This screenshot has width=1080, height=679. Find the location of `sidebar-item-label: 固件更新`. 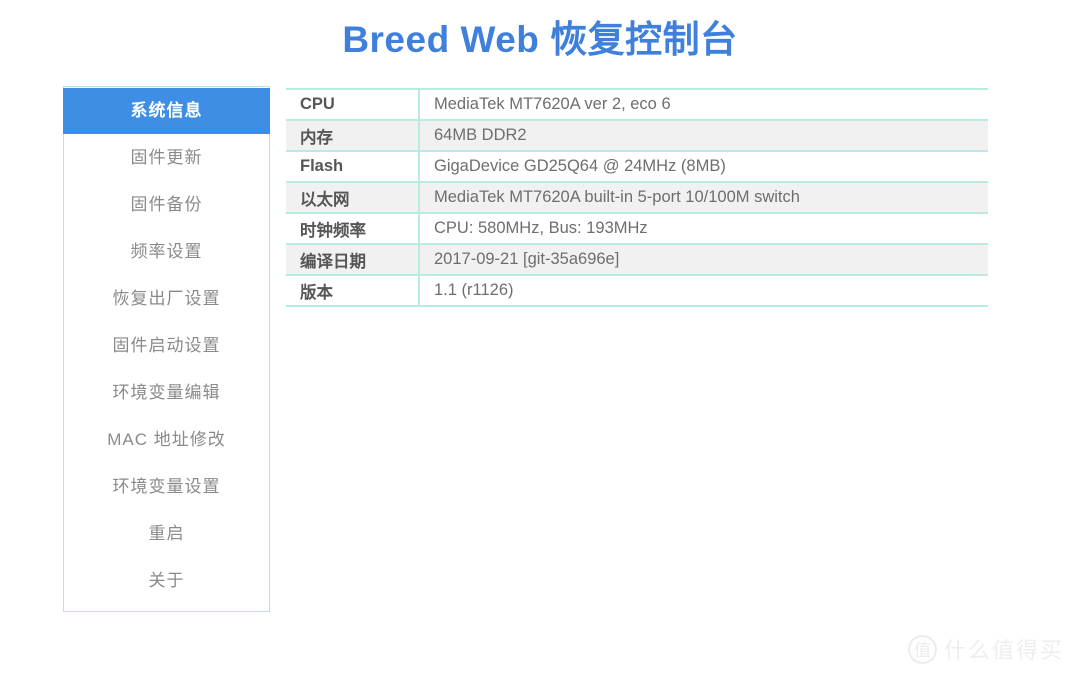

sidebar-item-label: 固件更新 is located at coordinates (166, 157).